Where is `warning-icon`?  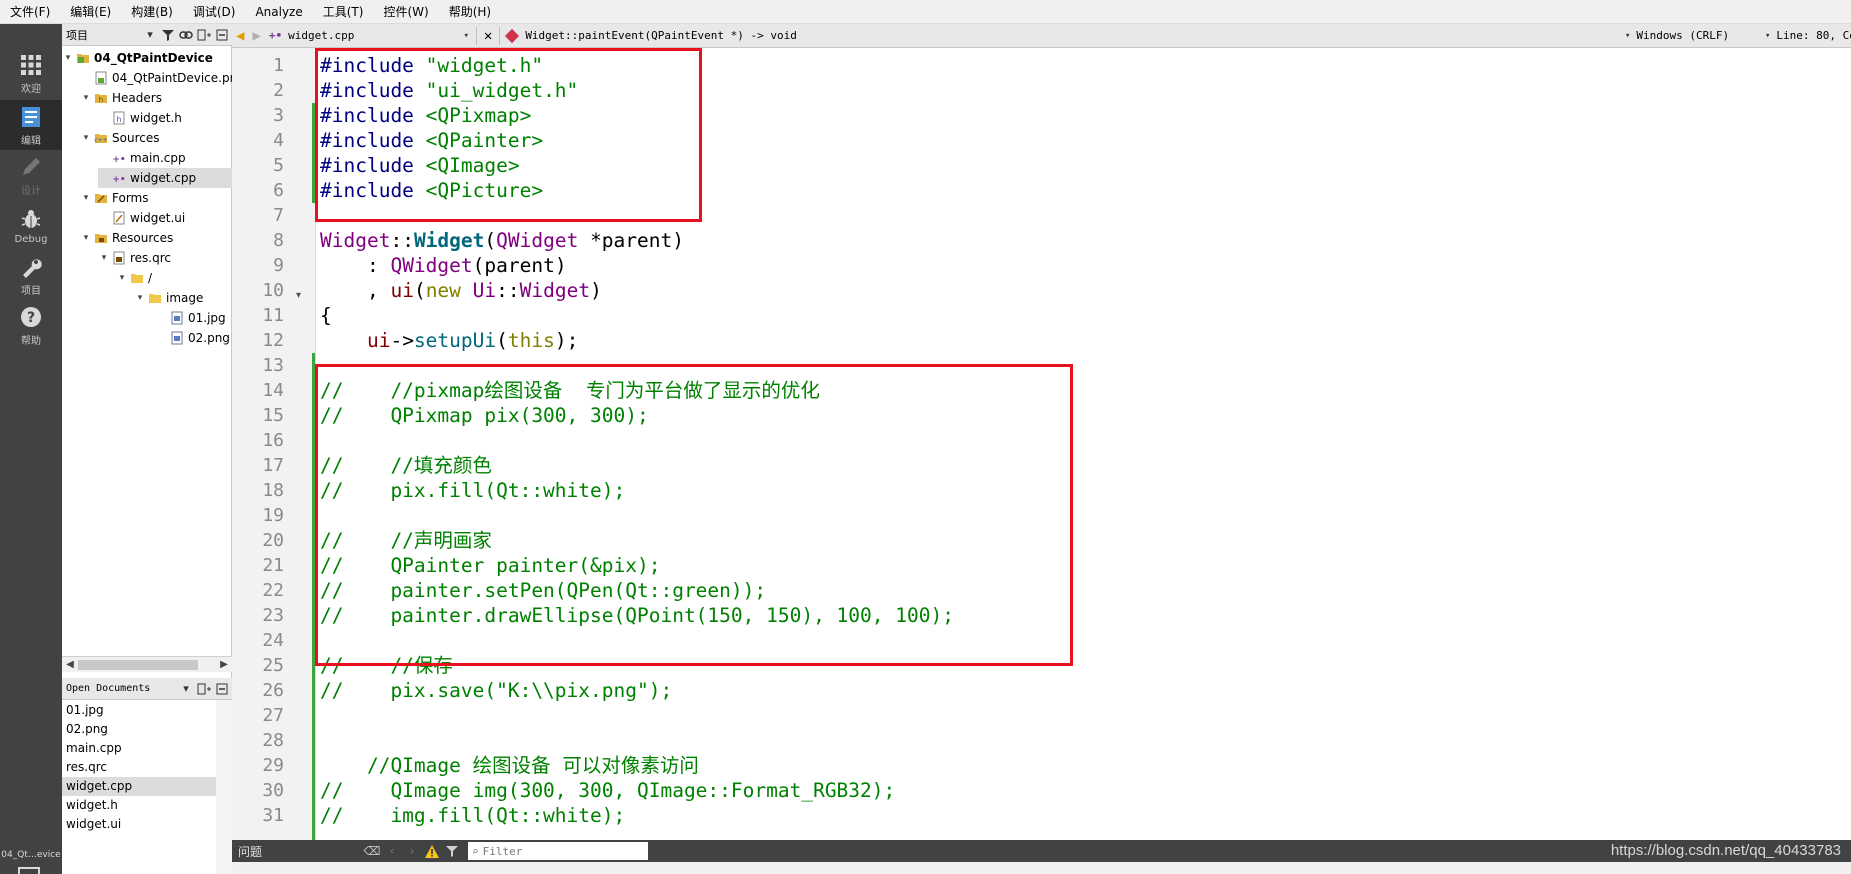 warning-icon is located at coordinates (432, 851).